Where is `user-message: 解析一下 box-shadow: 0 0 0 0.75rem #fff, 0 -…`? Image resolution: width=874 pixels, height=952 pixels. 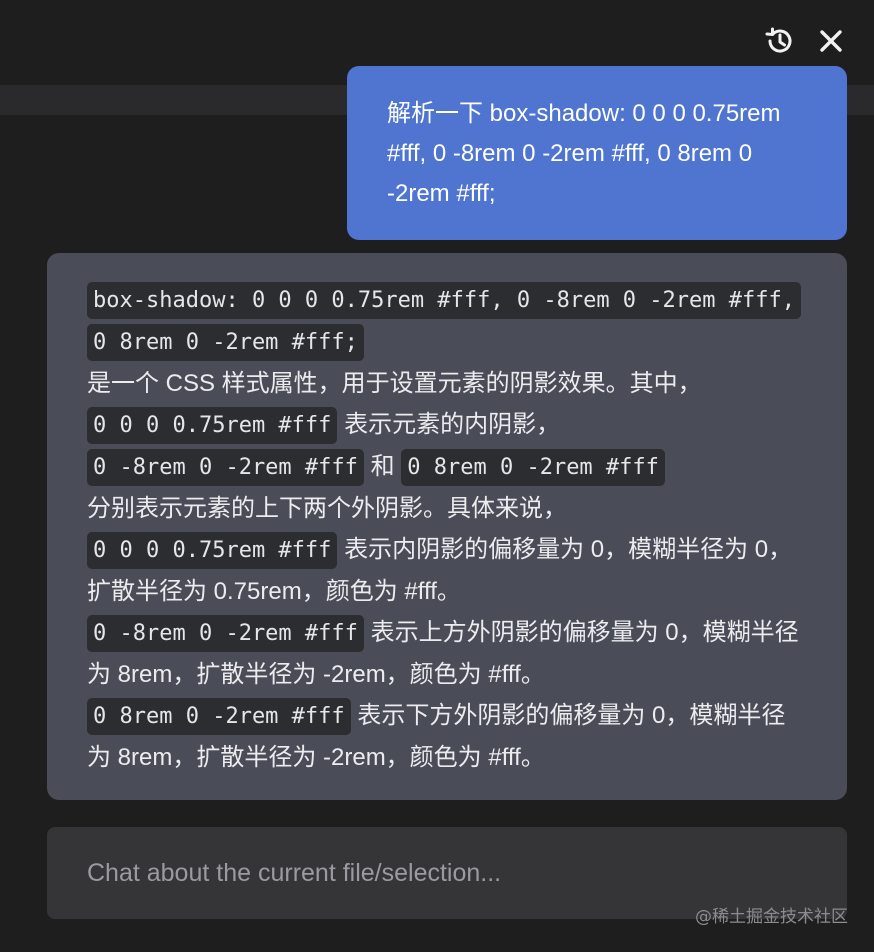 user-message: 解析一下 box-shadow: 0 0 0 0.75rem #fff, 0 -… is located at coordinates (597, 153).